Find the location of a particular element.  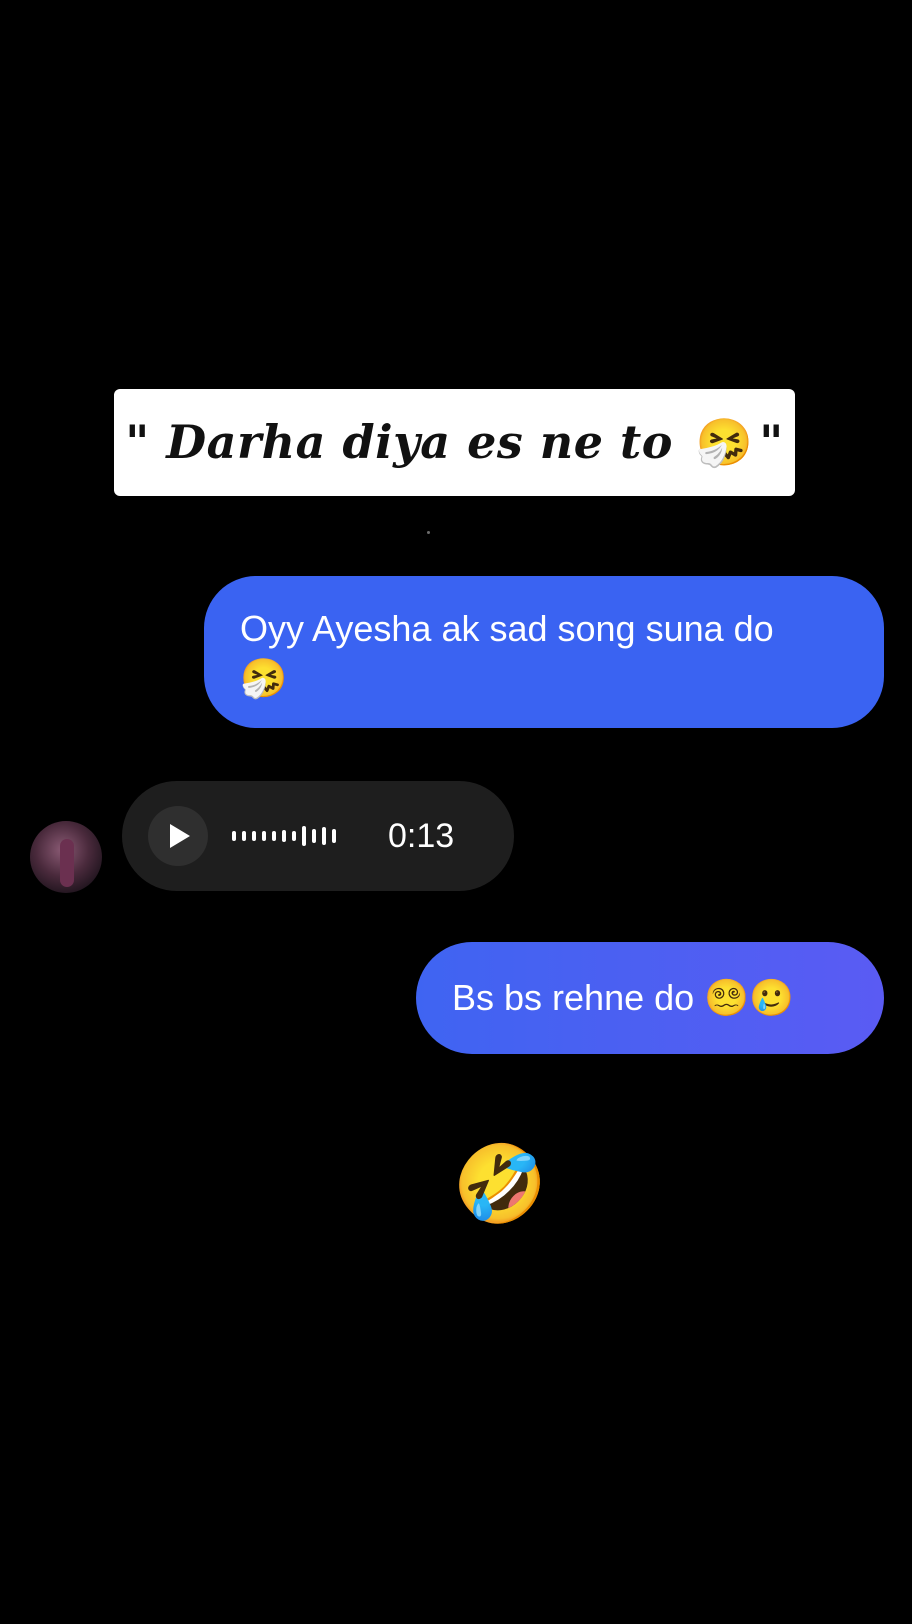

caption-text: " Darha diya es ne to 🤧 " is located at coordinates (454, 442).